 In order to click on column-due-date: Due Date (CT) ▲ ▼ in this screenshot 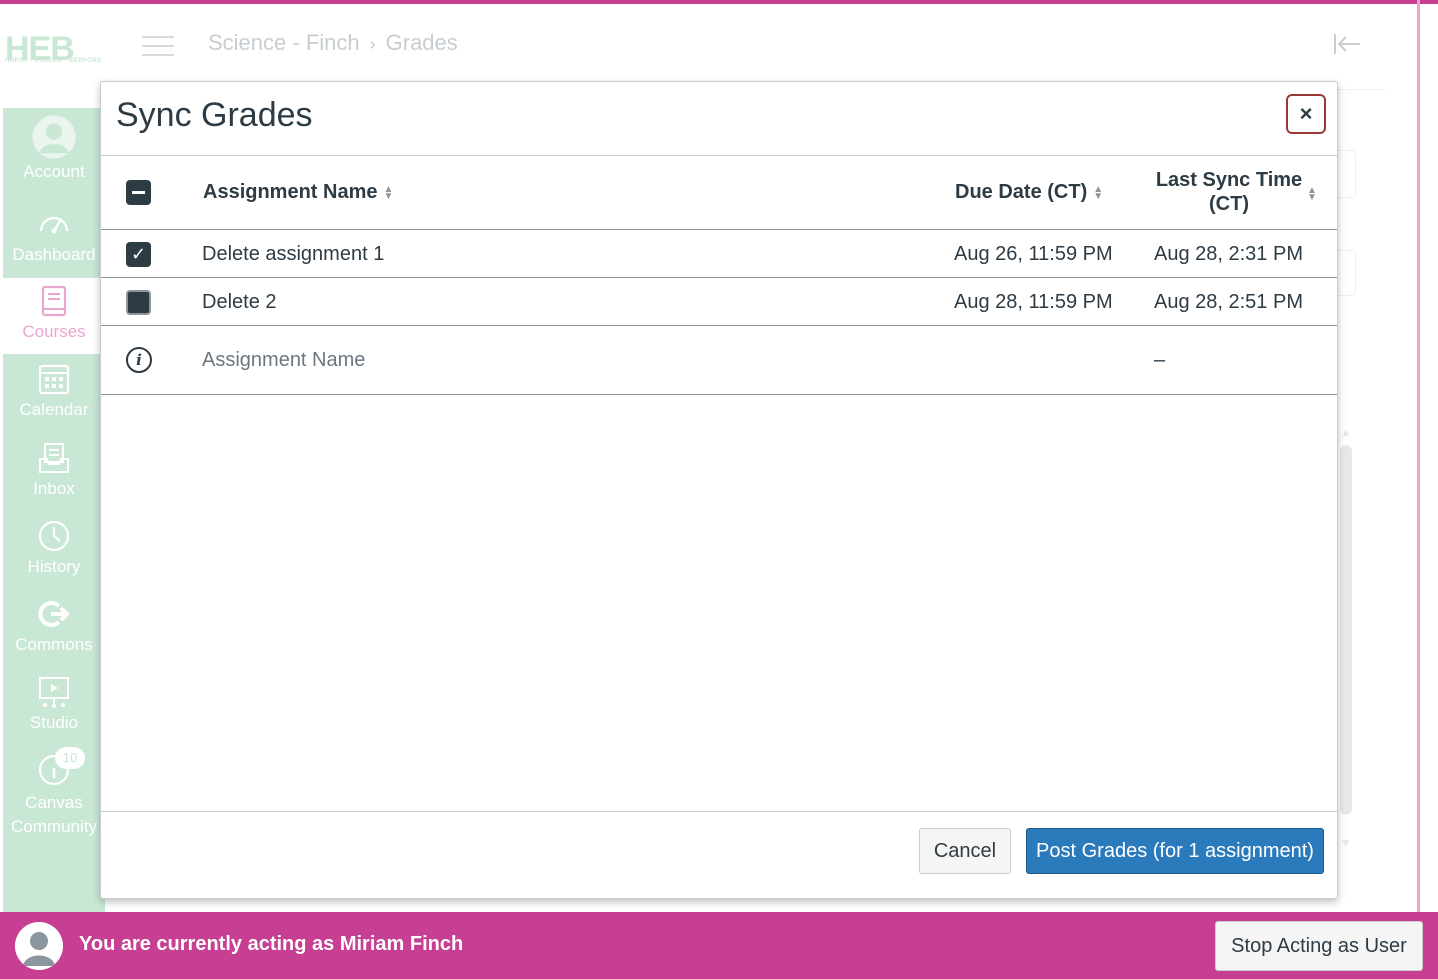, I will do `click(1029, 192)`.